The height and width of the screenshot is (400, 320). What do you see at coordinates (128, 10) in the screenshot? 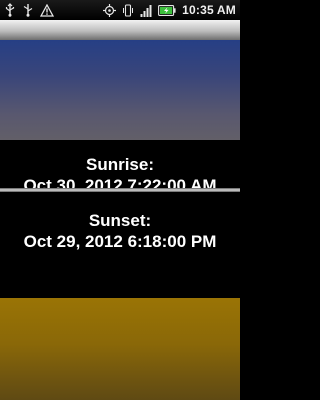
I see `vibrate-icon` at bounding box center [128, 10].